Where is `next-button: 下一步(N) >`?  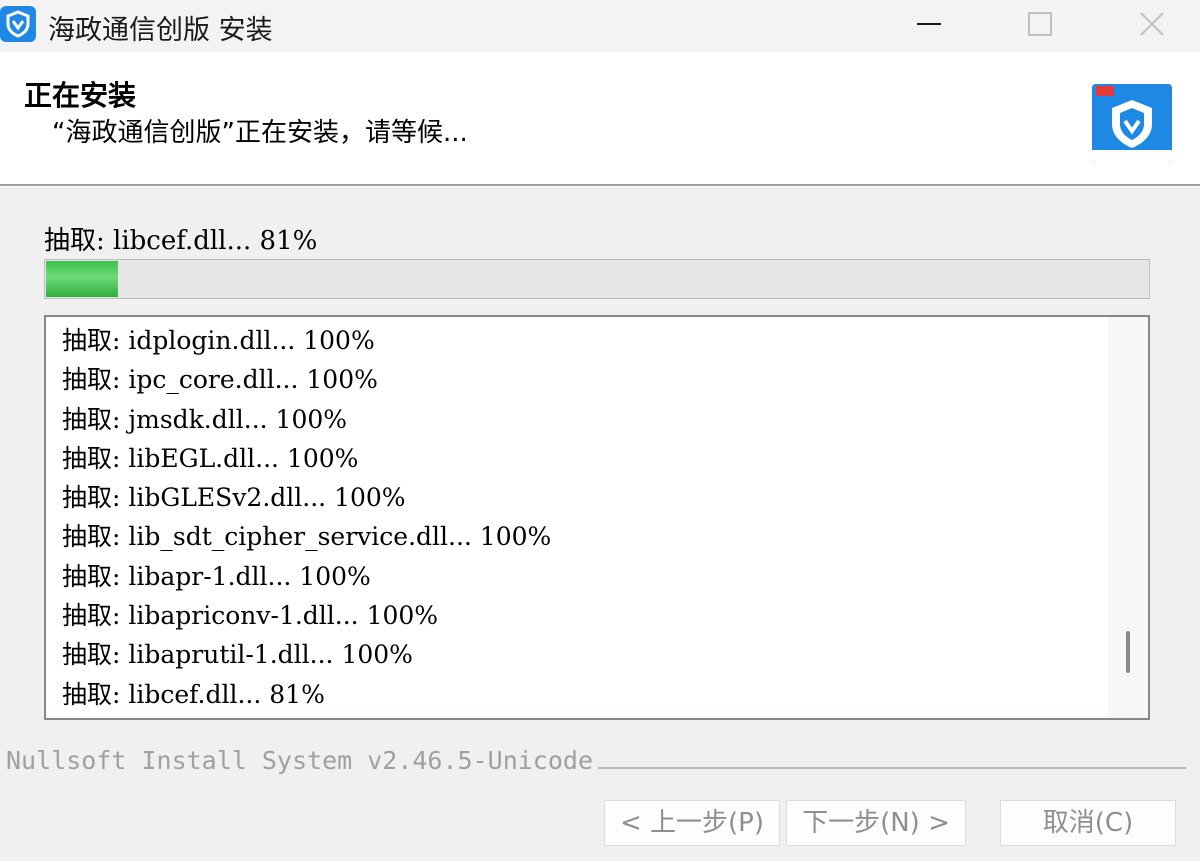
next-button: 下一步(N) > is located at coordinates (876, 823).